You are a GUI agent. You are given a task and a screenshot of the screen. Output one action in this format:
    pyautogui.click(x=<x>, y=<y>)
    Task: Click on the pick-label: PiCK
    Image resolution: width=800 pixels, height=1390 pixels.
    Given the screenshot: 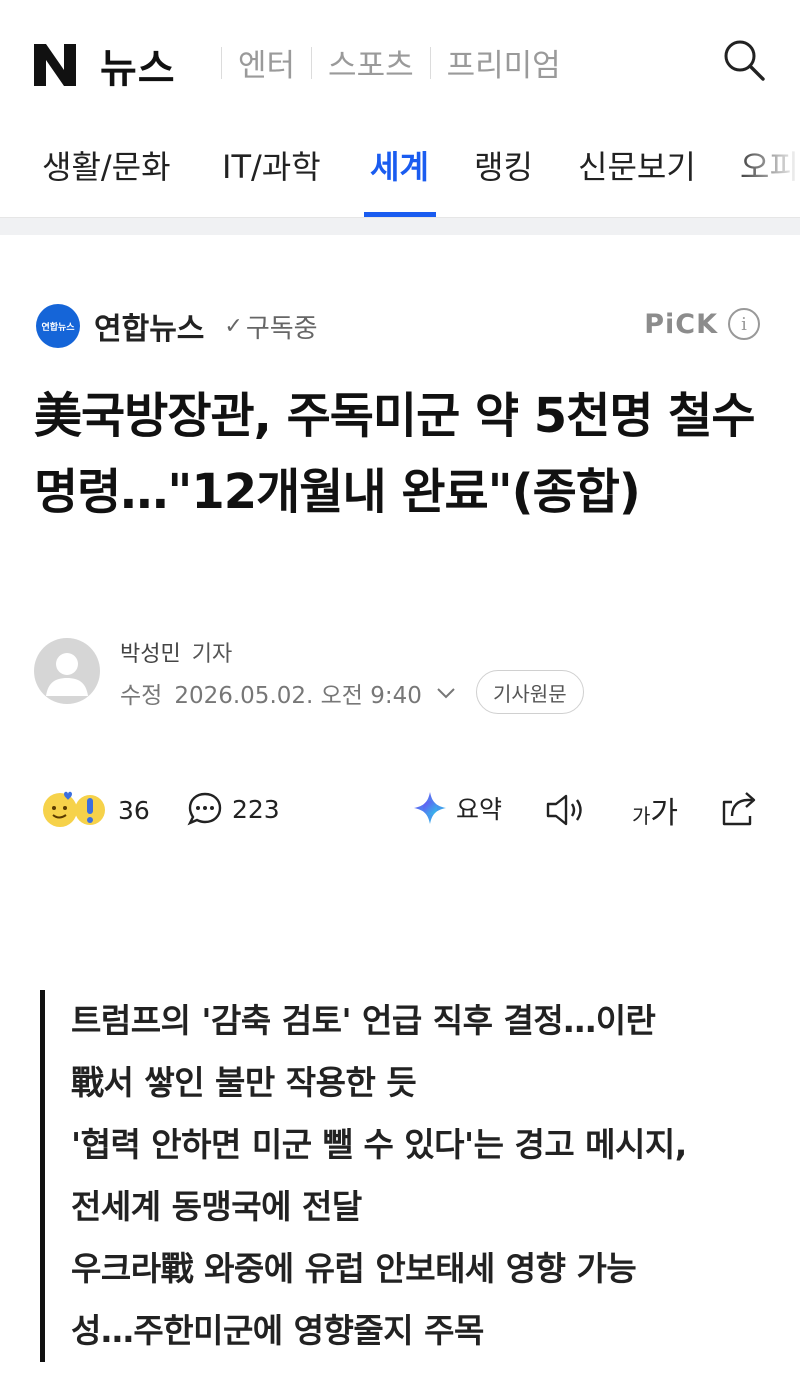 What is the action you would take?
    pyautogui.click(x=681, y=324)
    